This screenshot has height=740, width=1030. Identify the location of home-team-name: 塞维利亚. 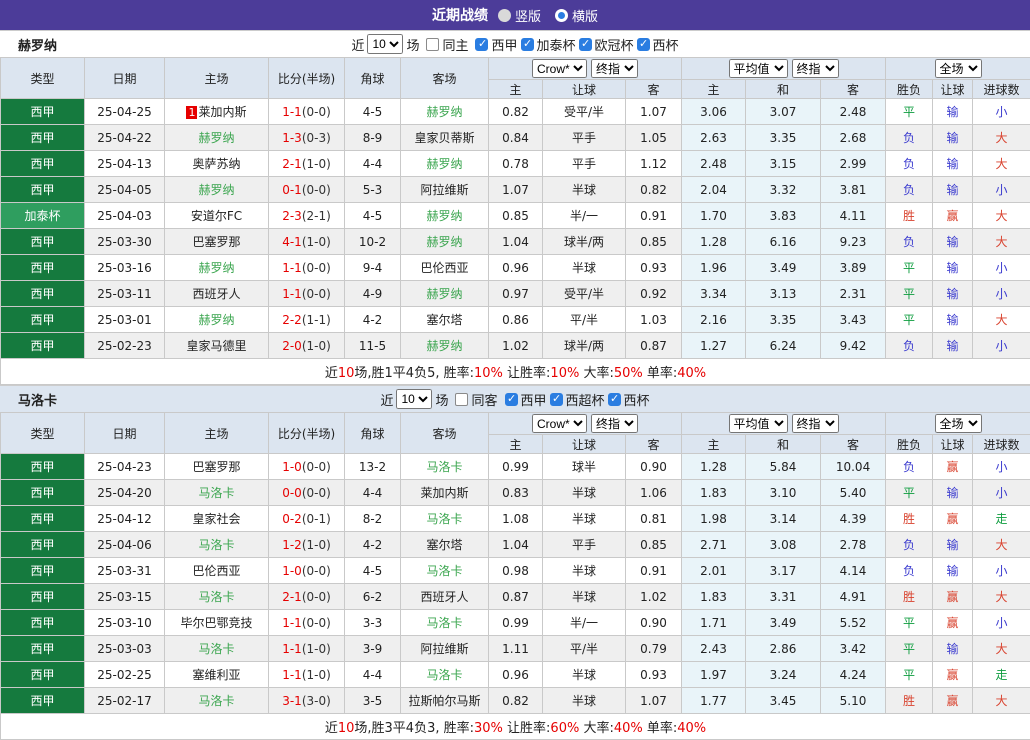
(216, 675).